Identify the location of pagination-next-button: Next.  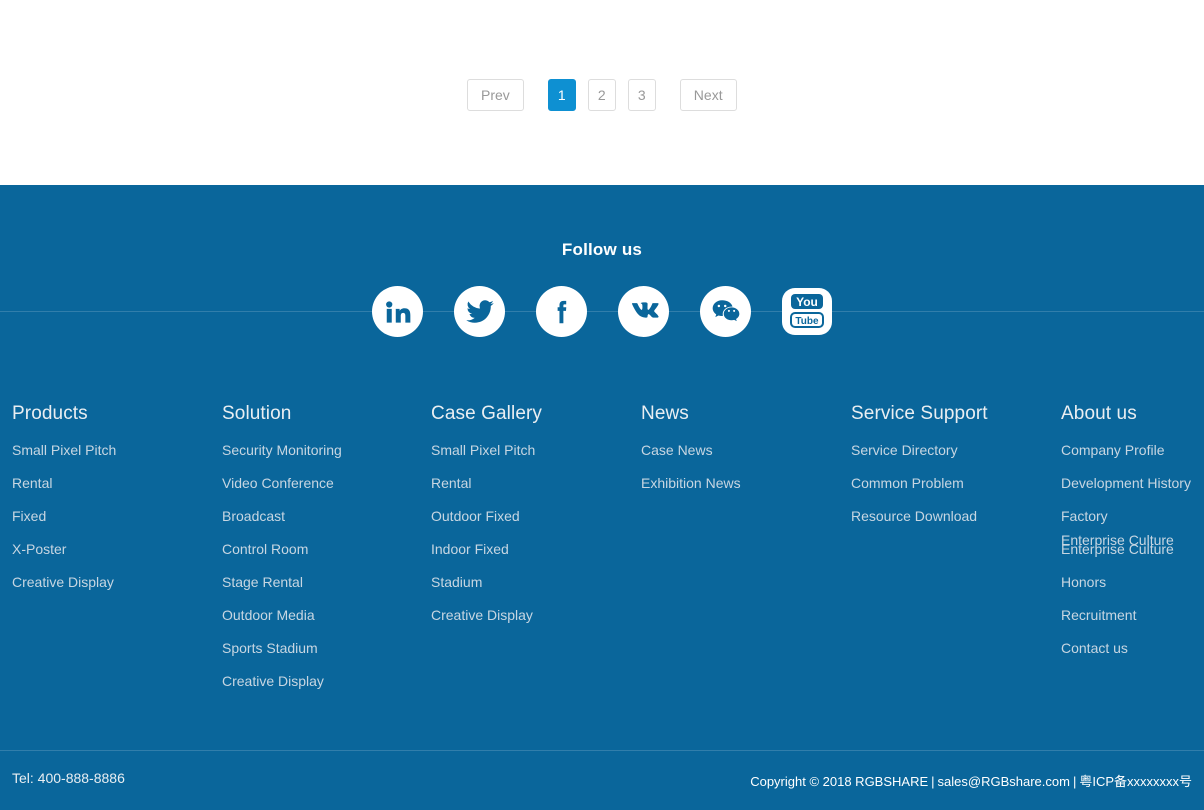
(708, 95).